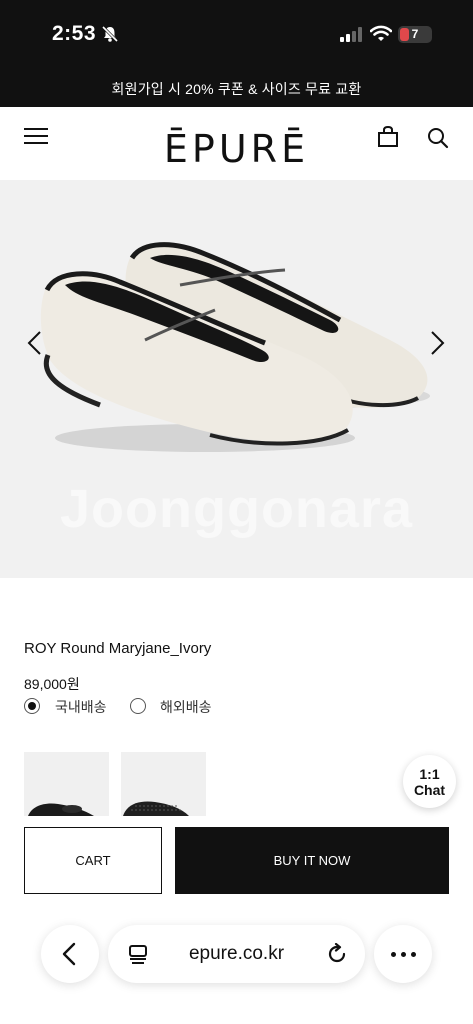 Image resolution: width=473 pixels, height=1024 pixels. What do you see at coordinates (81, 707) in the screenshot?
I see `domestic-shipping-label: 국내배송` at bounding box center [81, 707].